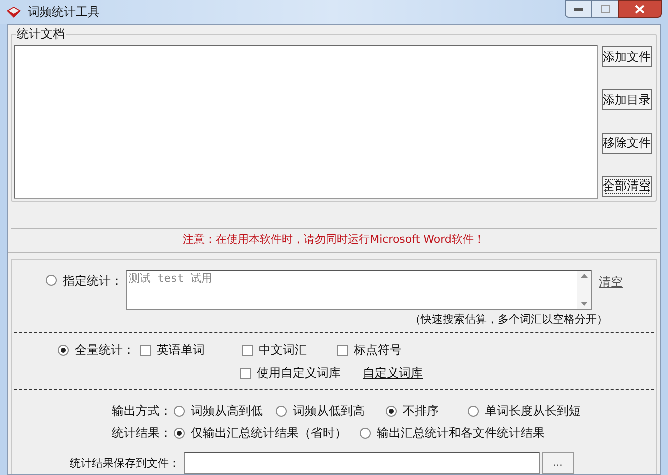 Image resolution: width=668 pixels, height=475 pixels. Describe the element at coordinates (627, 143) in the screenshot. I see `action-button: 移除文件` at that location.